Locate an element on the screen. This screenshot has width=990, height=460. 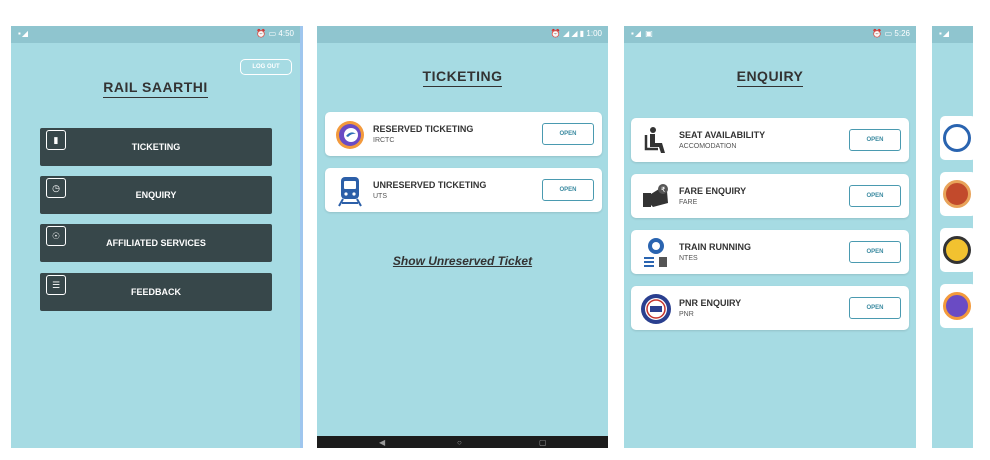
status-bar: ⏰ ◢ ◢ ▮ 1:00 is located at coordinates (462, 34).